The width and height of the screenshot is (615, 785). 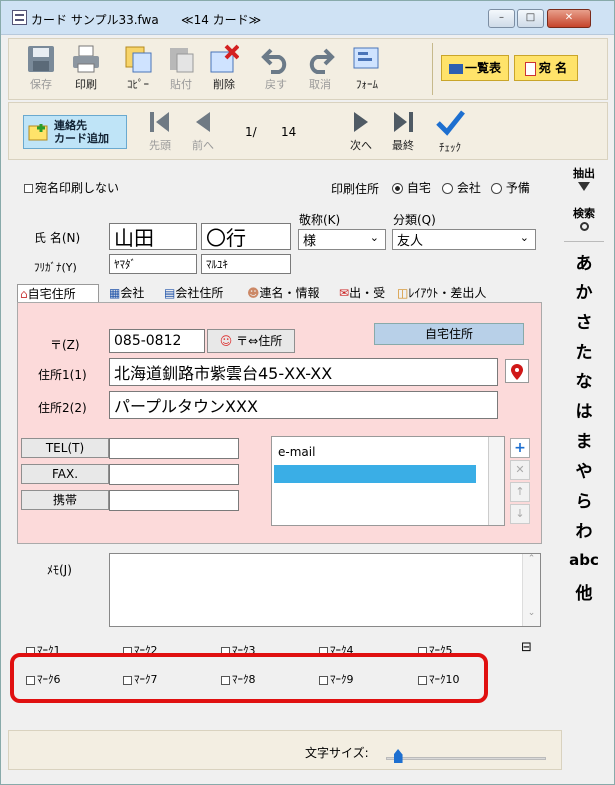 What do you see at coordinates (501, 18) in the screenshot?
I see `minimize-button: –` at bounding box center [501, 18].